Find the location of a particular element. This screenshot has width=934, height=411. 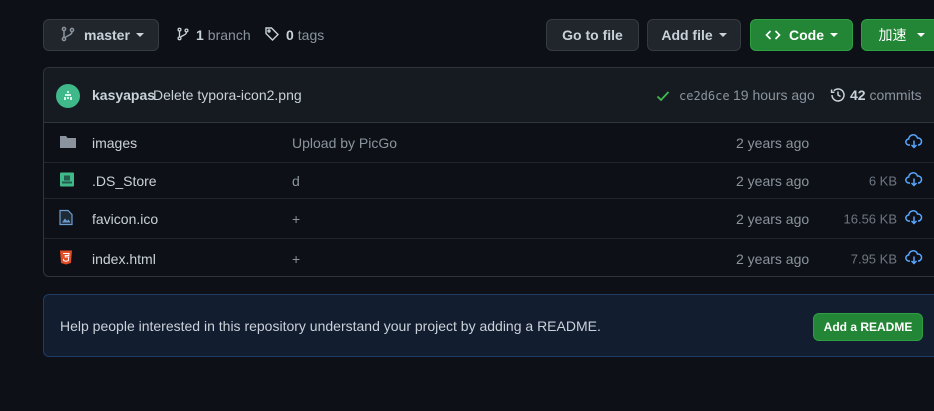

file-commit-message: Upload by PicGo is located at coordinates (344, 143).